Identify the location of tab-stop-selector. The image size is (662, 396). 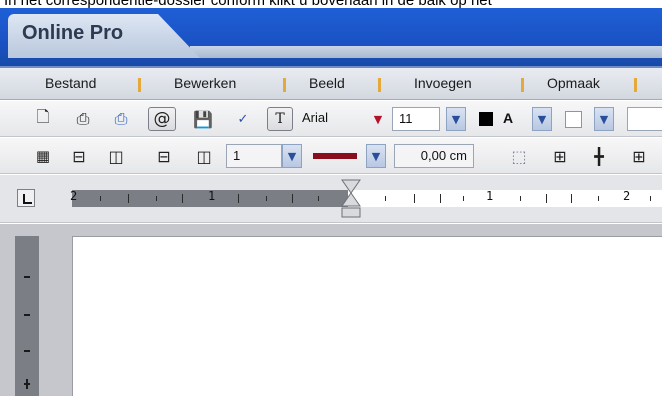
(26, 198).